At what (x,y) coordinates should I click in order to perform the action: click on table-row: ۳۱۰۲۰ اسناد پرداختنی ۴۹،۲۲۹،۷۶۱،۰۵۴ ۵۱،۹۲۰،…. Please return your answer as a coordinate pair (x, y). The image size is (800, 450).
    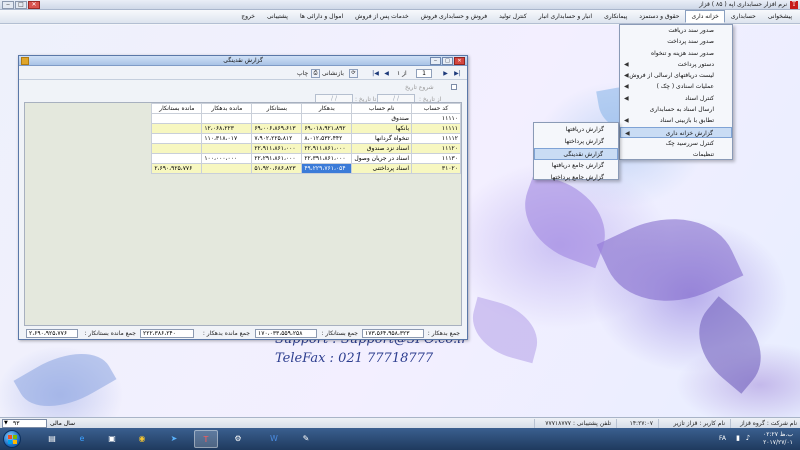
    Looking at the image, I should click on (306, 168).